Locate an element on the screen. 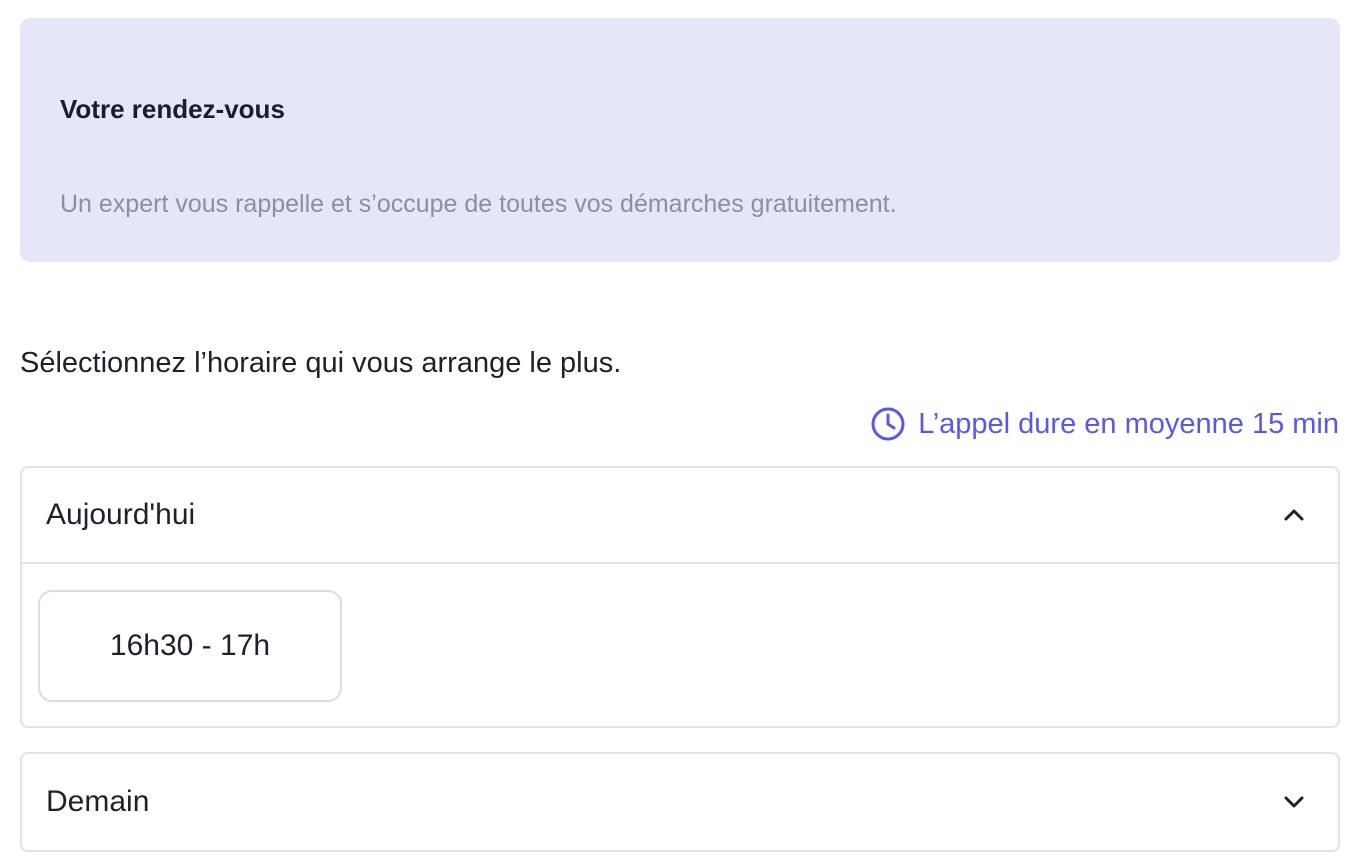  day-label-tomorrow: Demain is located at coordinates (98, 801).